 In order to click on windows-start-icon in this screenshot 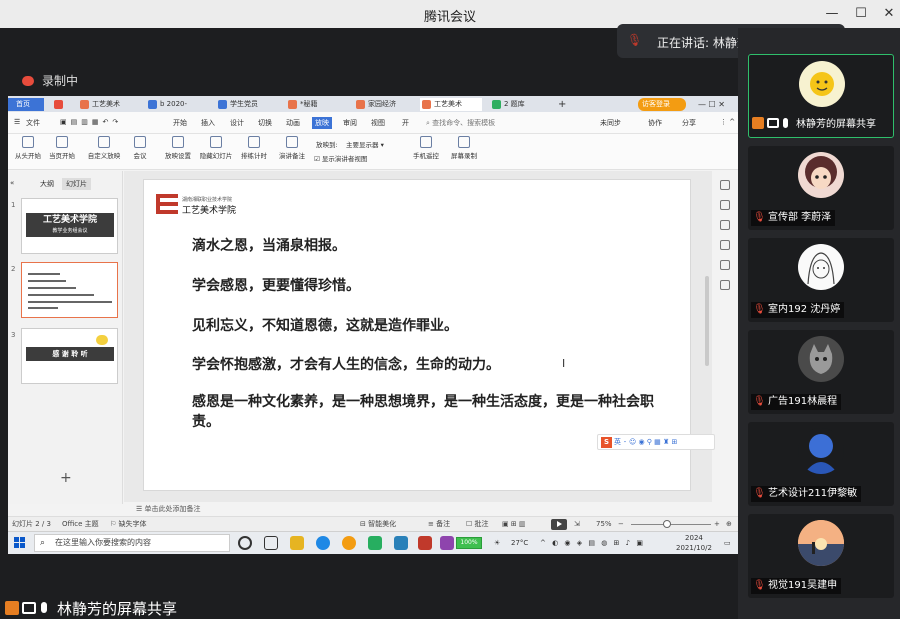, I will do `click(20, 543)`.